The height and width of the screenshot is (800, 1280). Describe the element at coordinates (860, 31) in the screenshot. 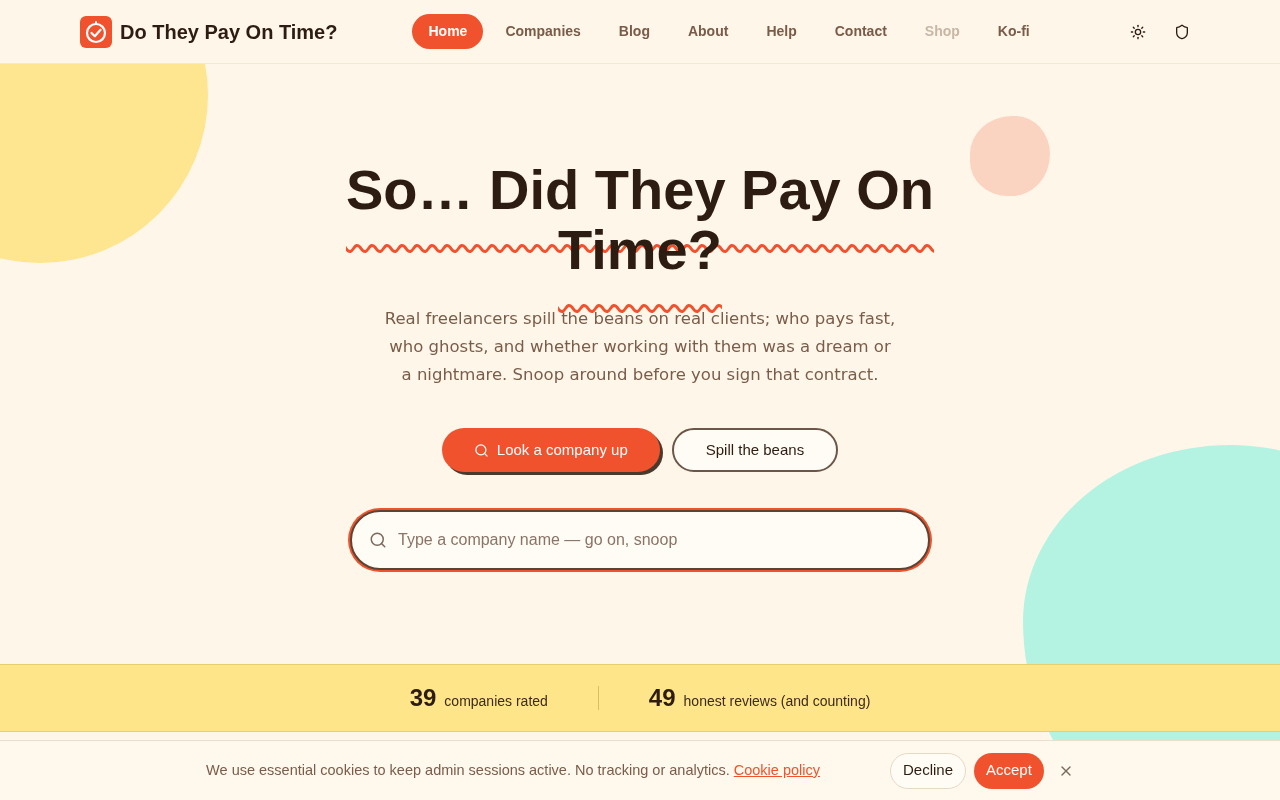

I see `nav-link: Contact` at that location.